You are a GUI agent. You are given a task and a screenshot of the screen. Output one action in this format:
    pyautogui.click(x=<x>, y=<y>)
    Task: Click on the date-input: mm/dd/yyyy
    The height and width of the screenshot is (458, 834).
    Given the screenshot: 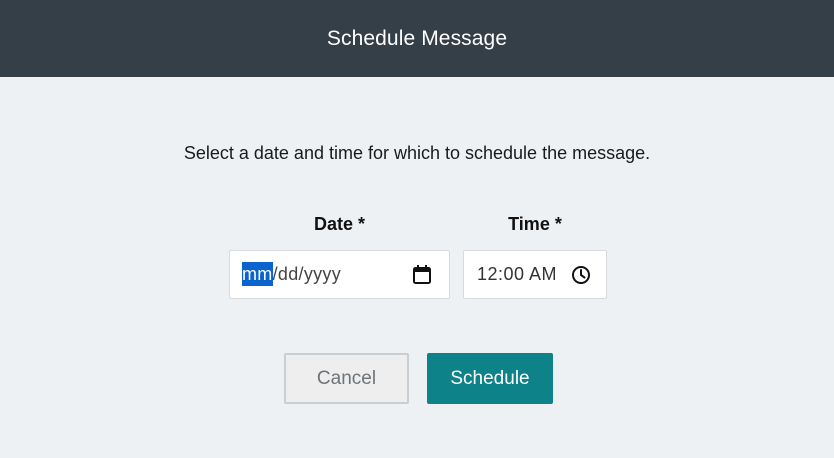 What is the action you would take?
    pyautogui.click(x=339, y=274)
    